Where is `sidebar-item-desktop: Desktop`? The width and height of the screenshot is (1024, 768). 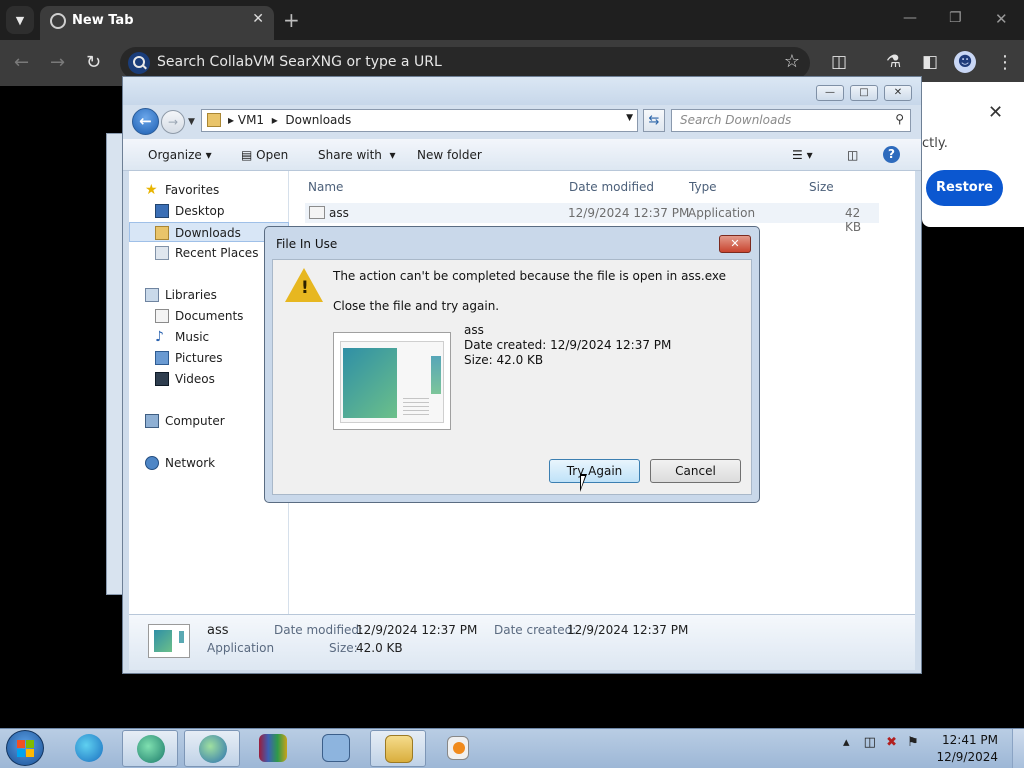 sidebar-item-desktop: Desktop is located at coordinates (209, 211).